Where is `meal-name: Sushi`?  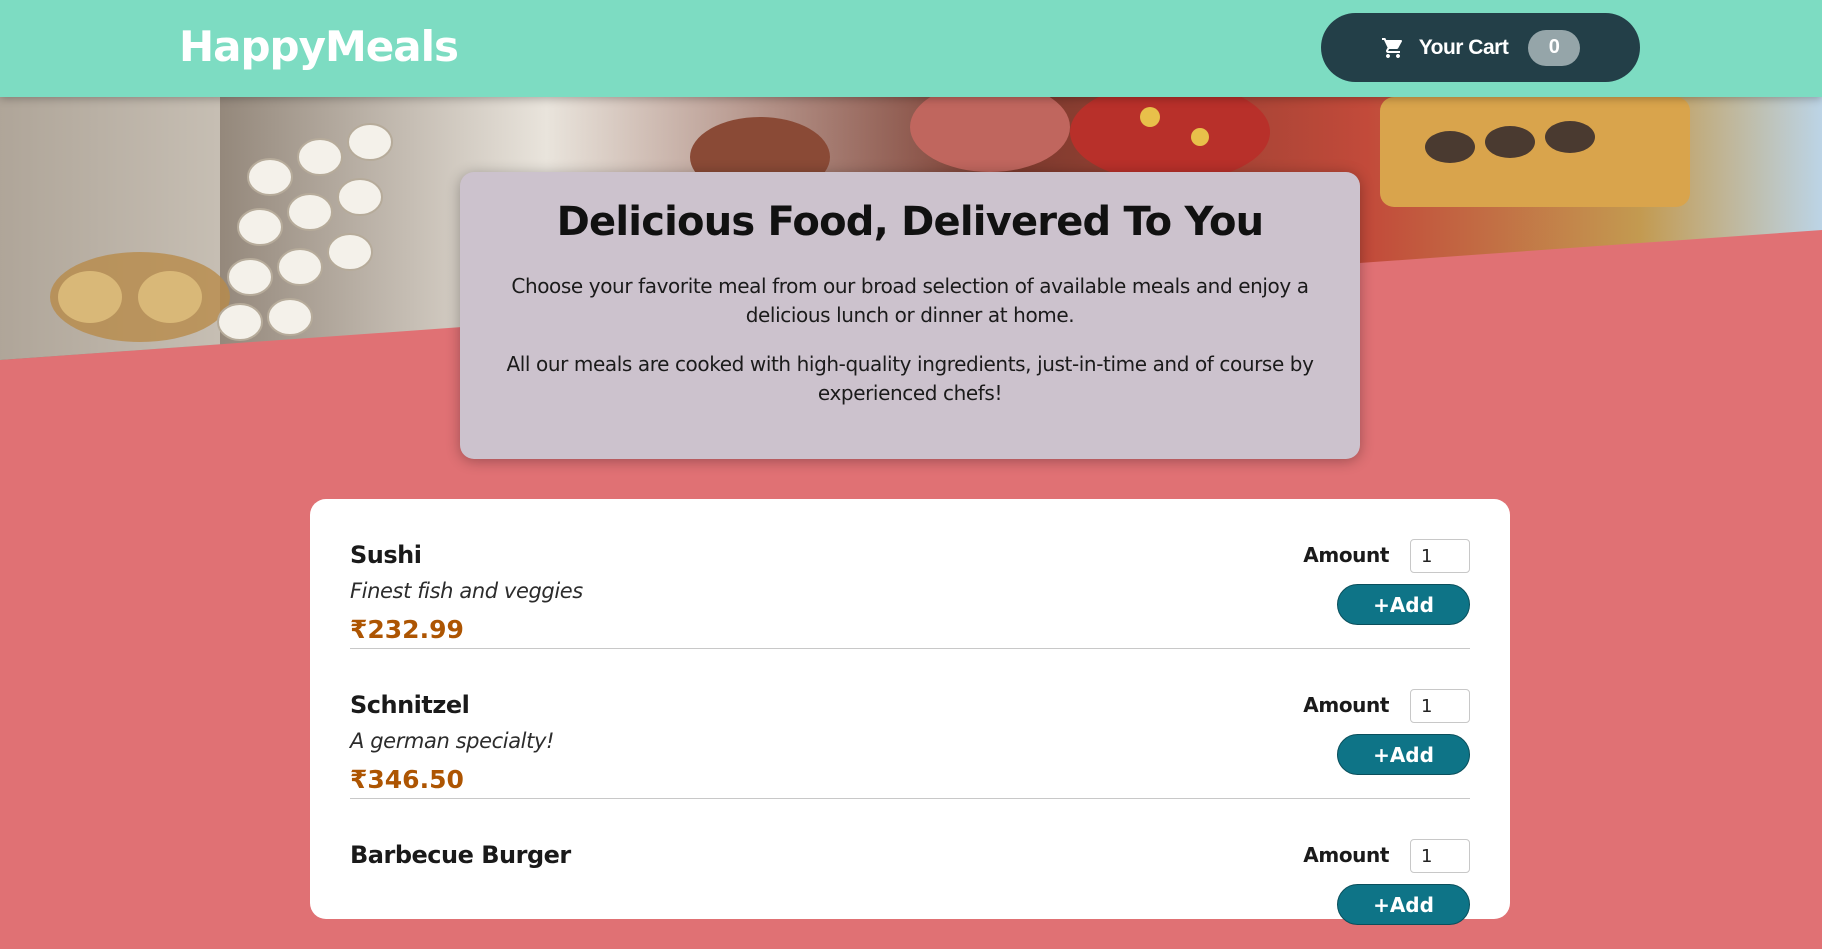 meal-name: Sushi is located at coordinates (386, 555).